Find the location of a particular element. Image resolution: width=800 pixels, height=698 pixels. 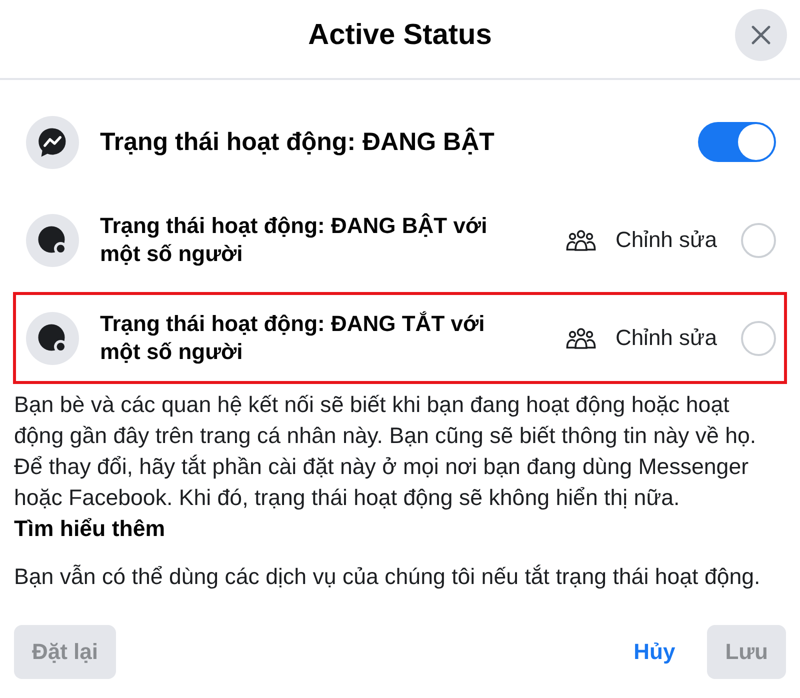

option-label: Trạng thái hoạt động: ĐANG BẬT với một số người is located at coordinates (294, 240).